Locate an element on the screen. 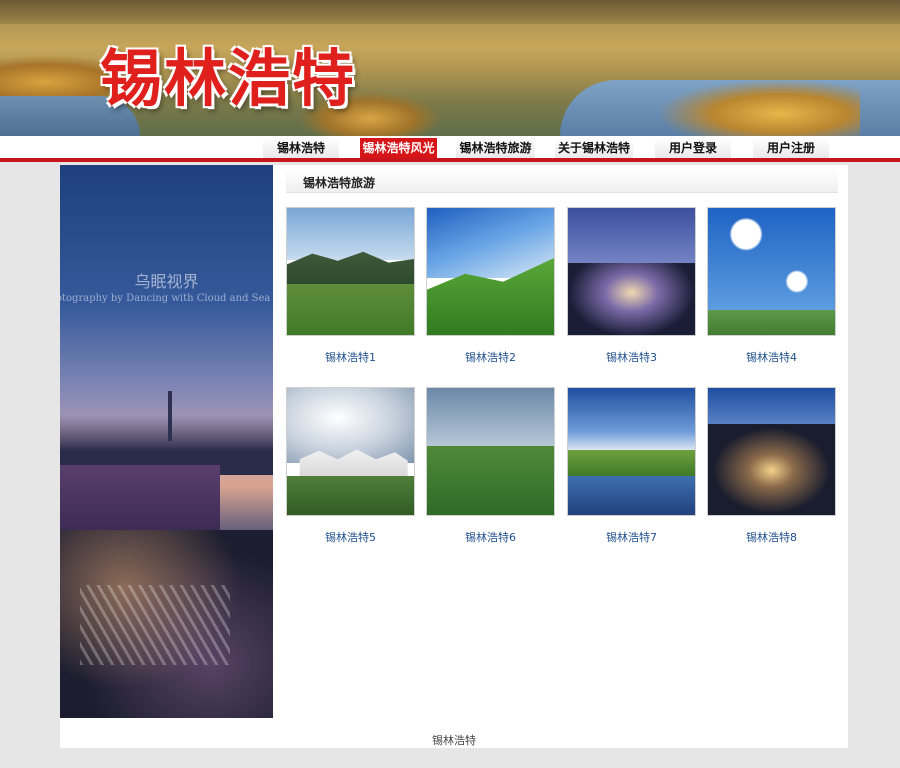 Image resolution: width=900 pixels, height=768 pixels. gallery-caption-4: 锡林浩特4 is located at coordinates (771, 357).